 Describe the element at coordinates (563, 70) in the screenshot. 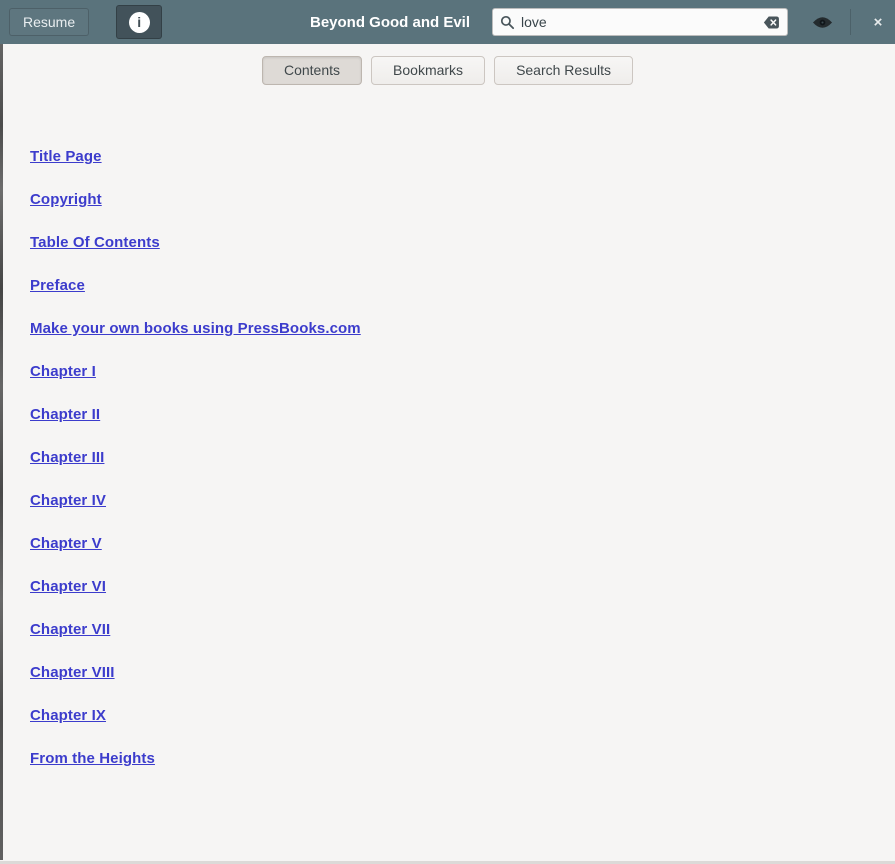

I see `tab-search-results: Search Results` at that location.